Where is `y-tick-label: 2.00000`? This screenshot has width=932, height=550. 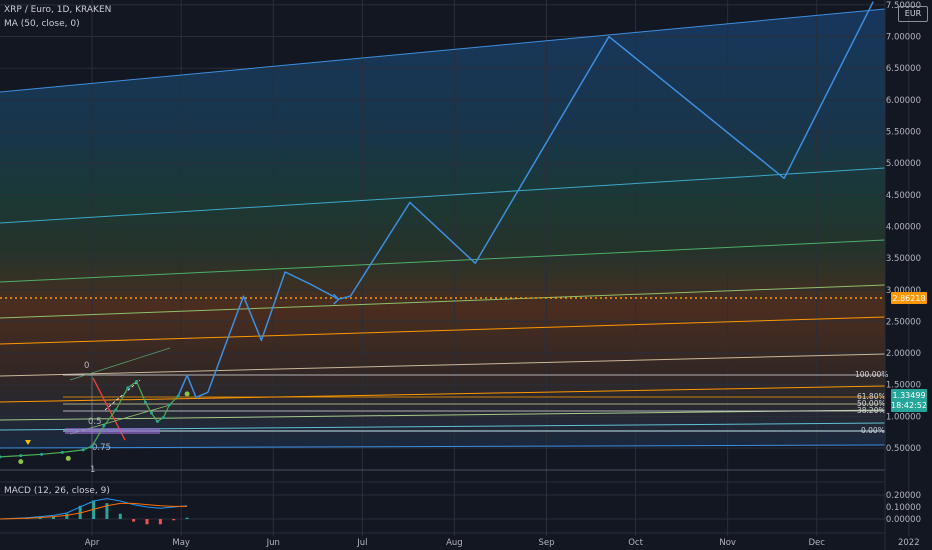
y-tick-label: 2.00000 is located at coordinates (903, 354).